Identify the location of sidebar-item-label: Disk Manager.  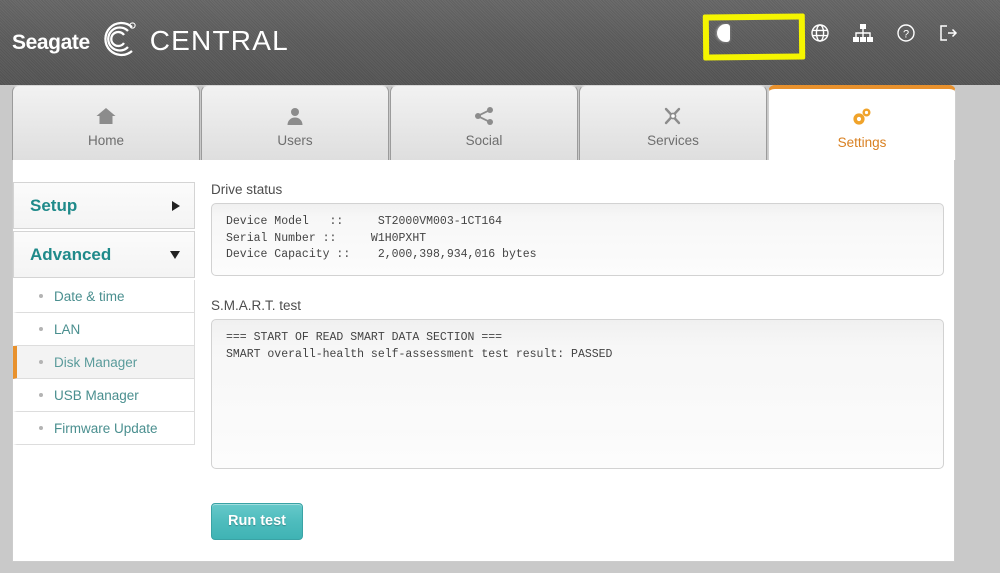
(96, 362).